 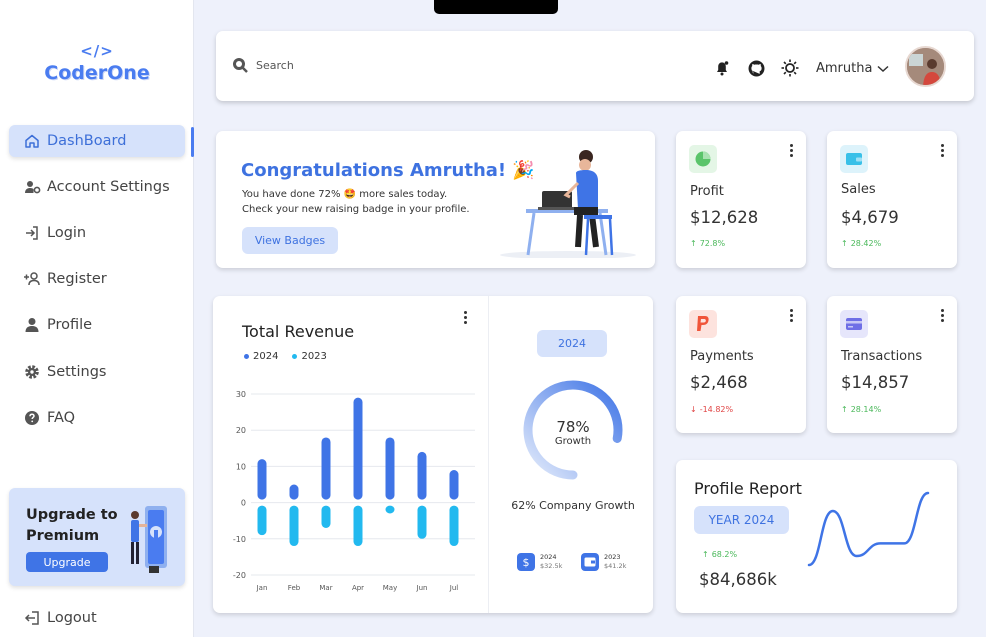 What do you see at coordinates (67, 562) in the screenshot?
I see `upgrade-button: Upgrade` at bounding box center [67, 562].